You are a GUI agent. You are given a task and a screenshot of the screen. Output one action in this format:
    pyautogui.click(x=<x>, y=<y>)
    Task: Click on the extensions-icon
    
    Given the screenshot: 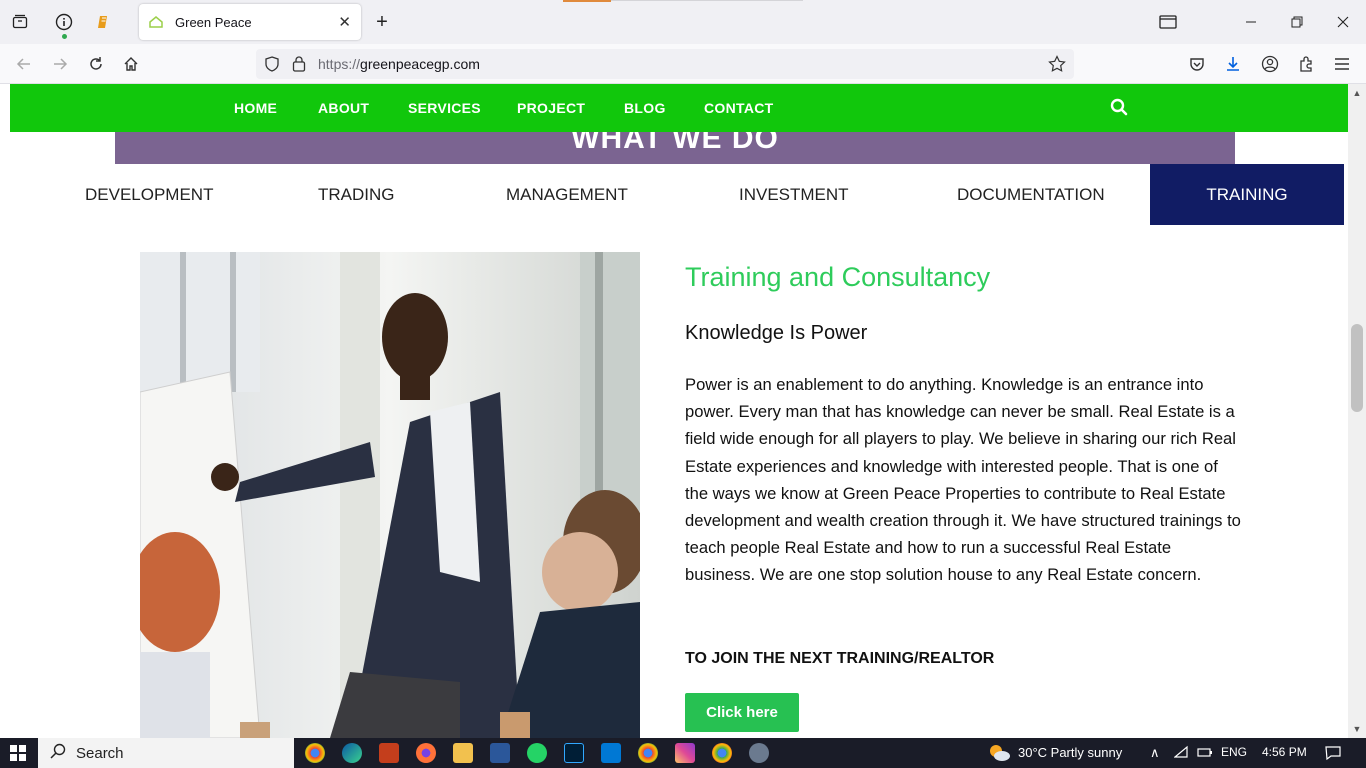 What is the action you would take?
    pyautogui.click(x=1306, y=64)
    